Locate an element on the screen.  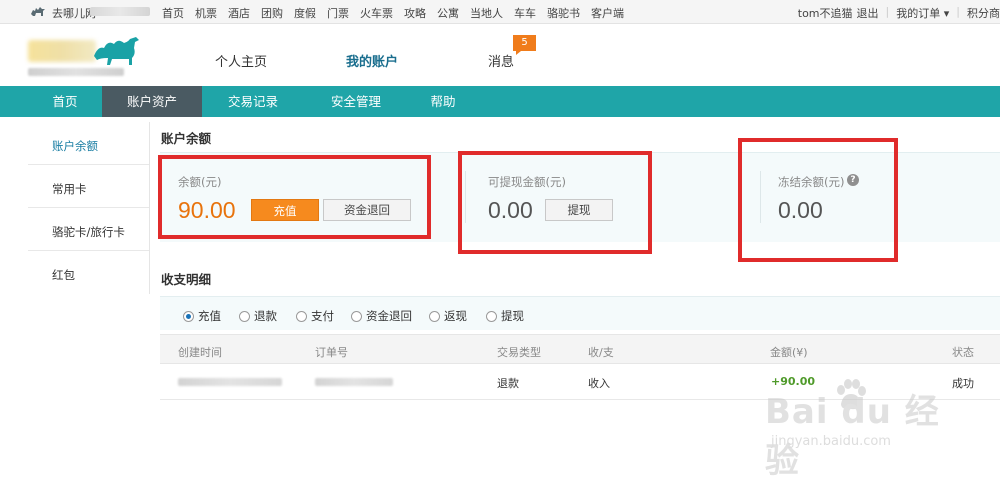
blurred-order-no is located at coordinates (354, 382).